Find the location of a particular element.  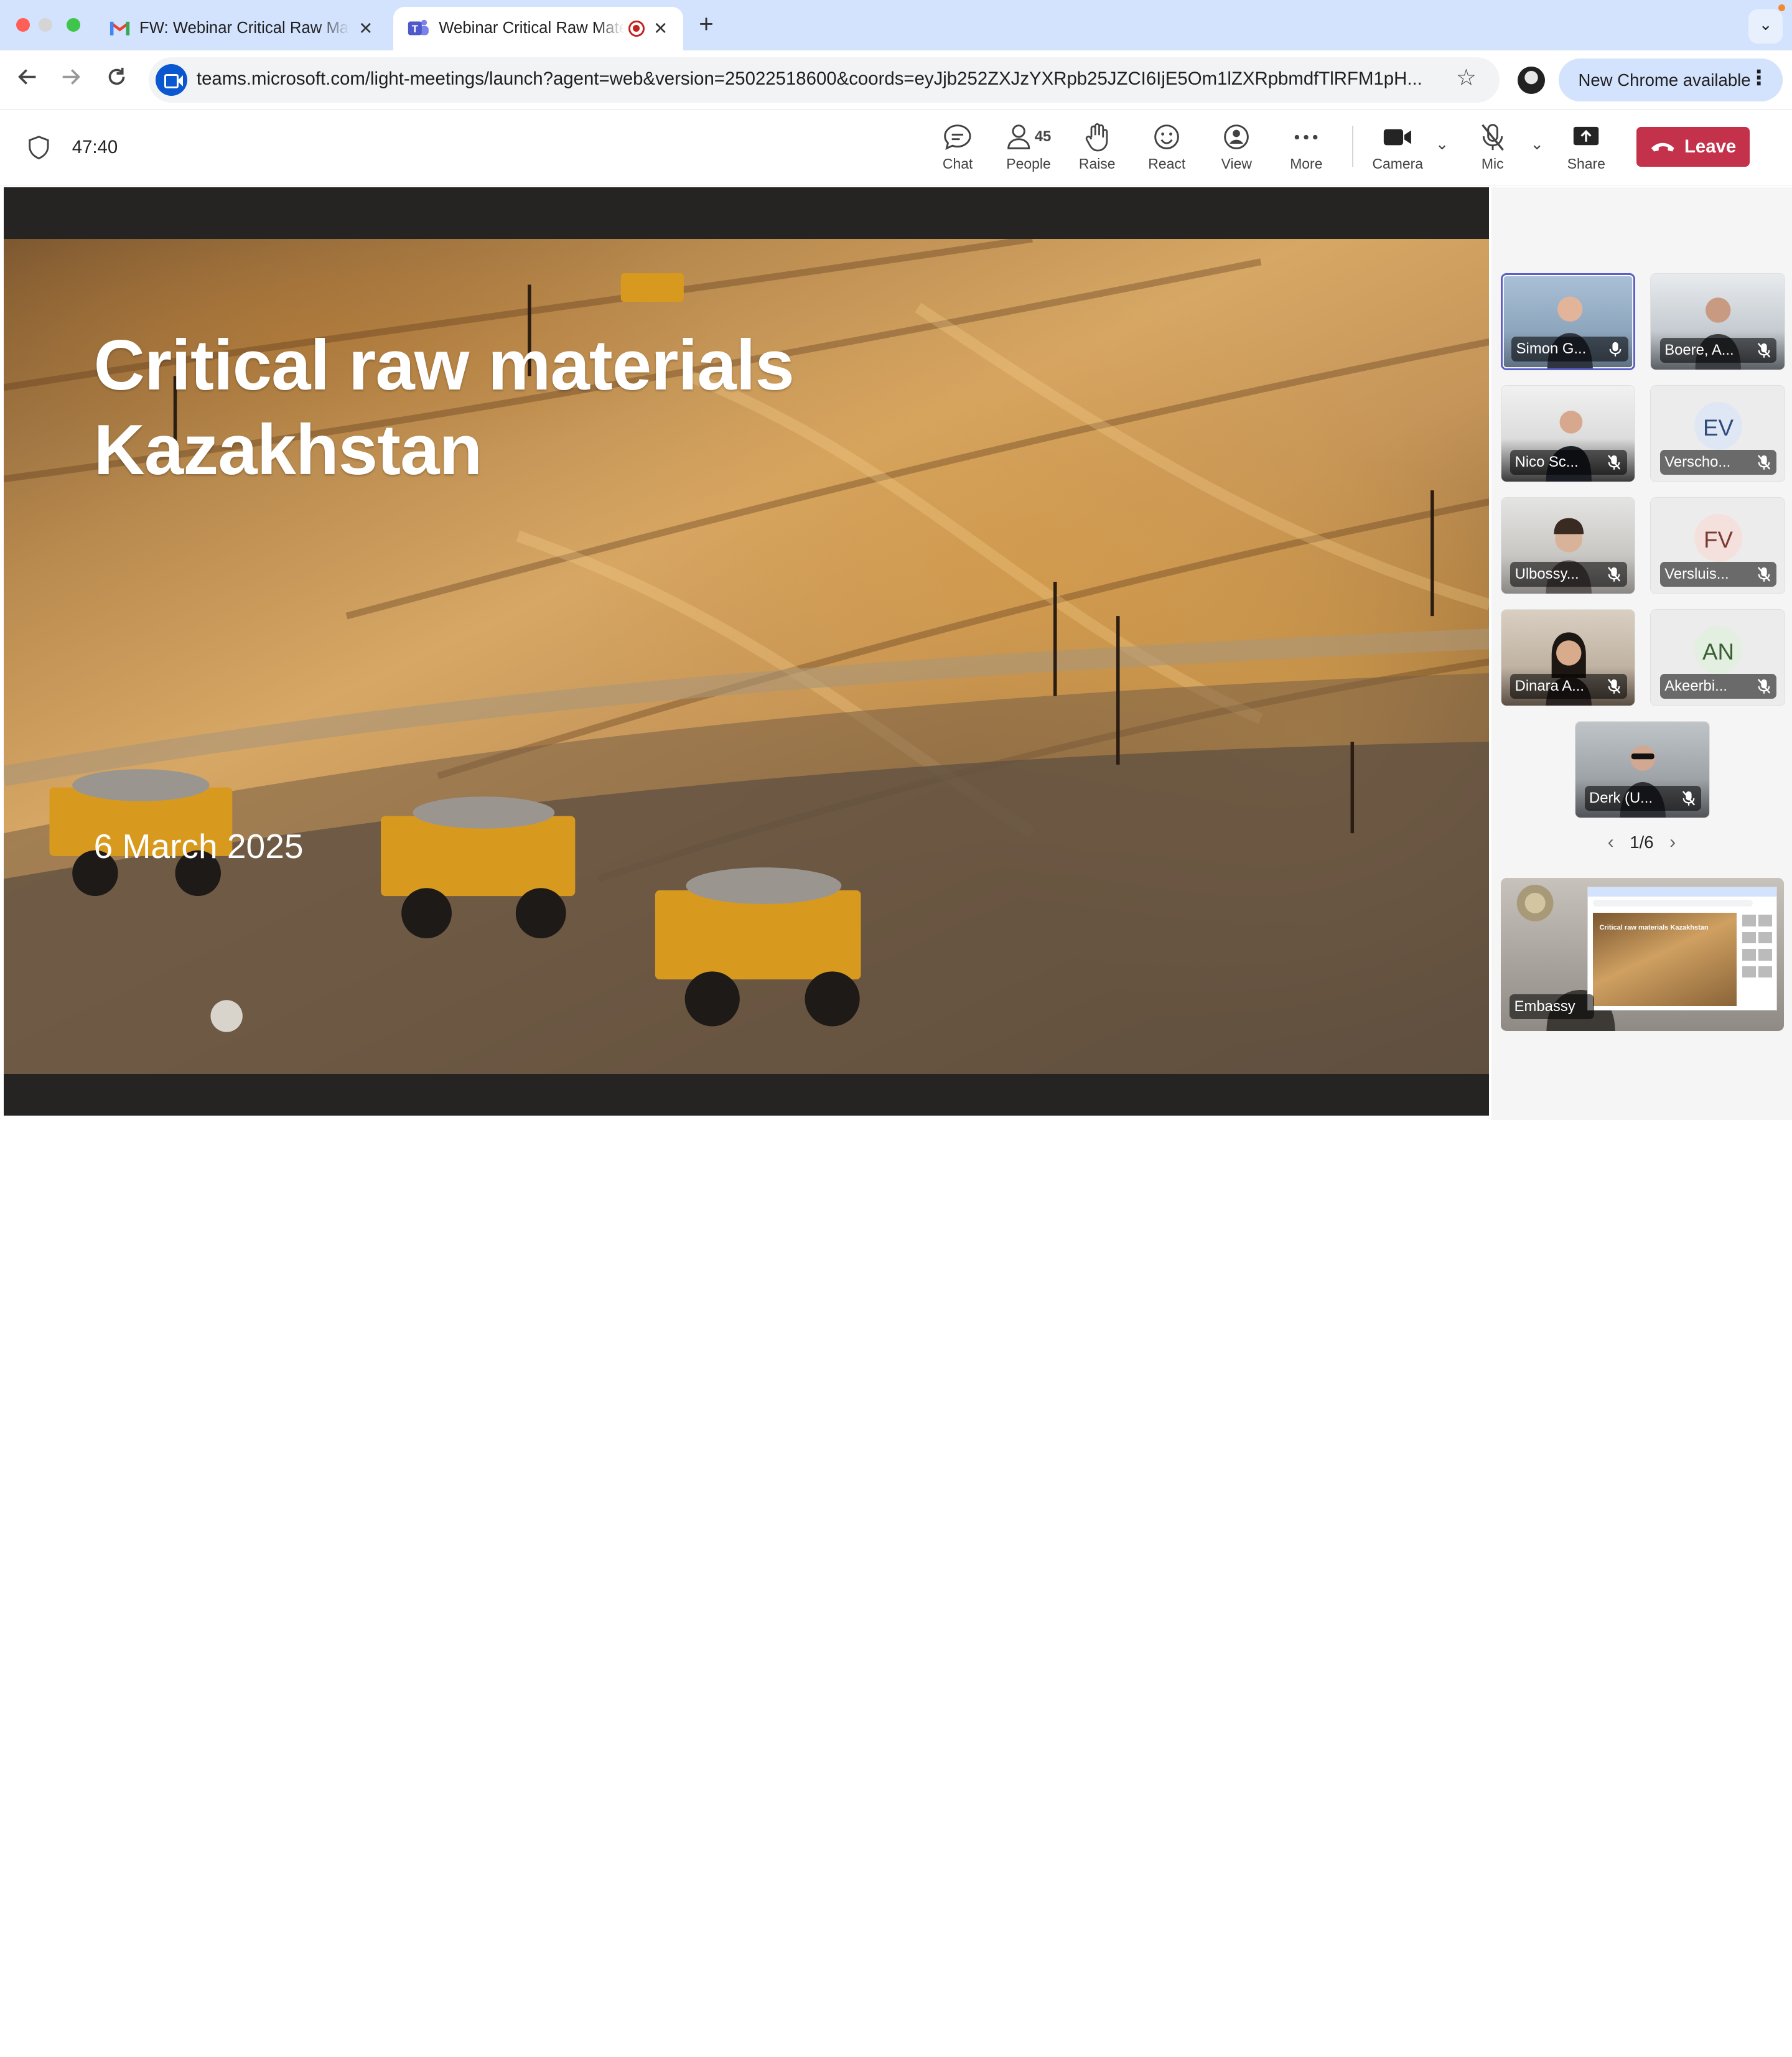

more-label: More is located at coordinates (1307, 163).